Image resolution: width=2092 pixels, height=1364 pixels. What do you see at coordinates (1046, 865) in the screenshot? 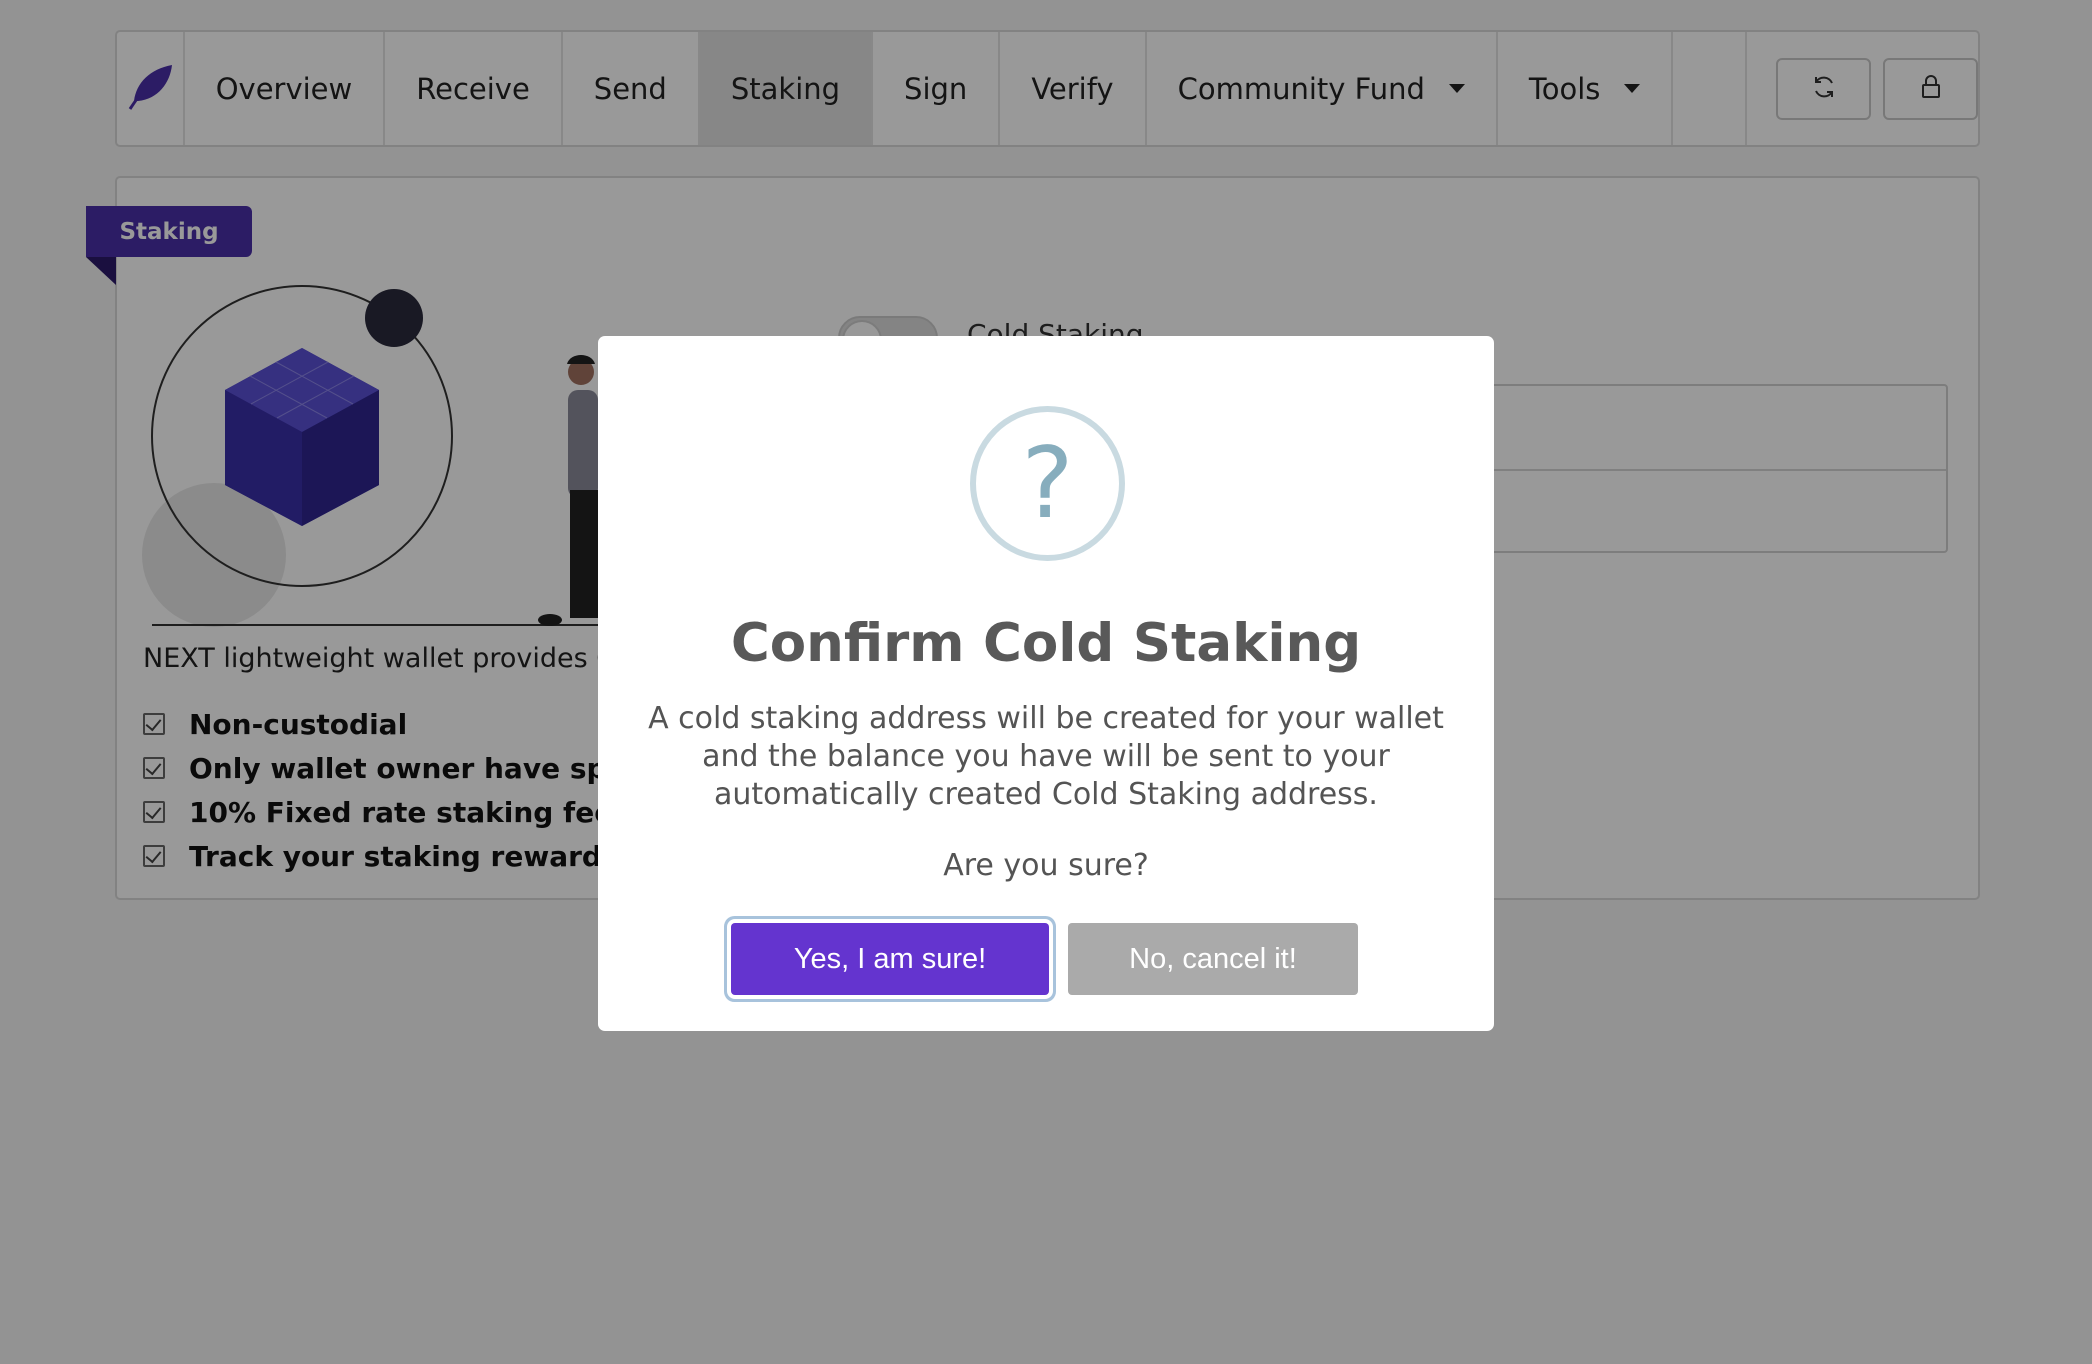
I see `dialog-question: Are you sure?` at bounding box center [1046, 865].